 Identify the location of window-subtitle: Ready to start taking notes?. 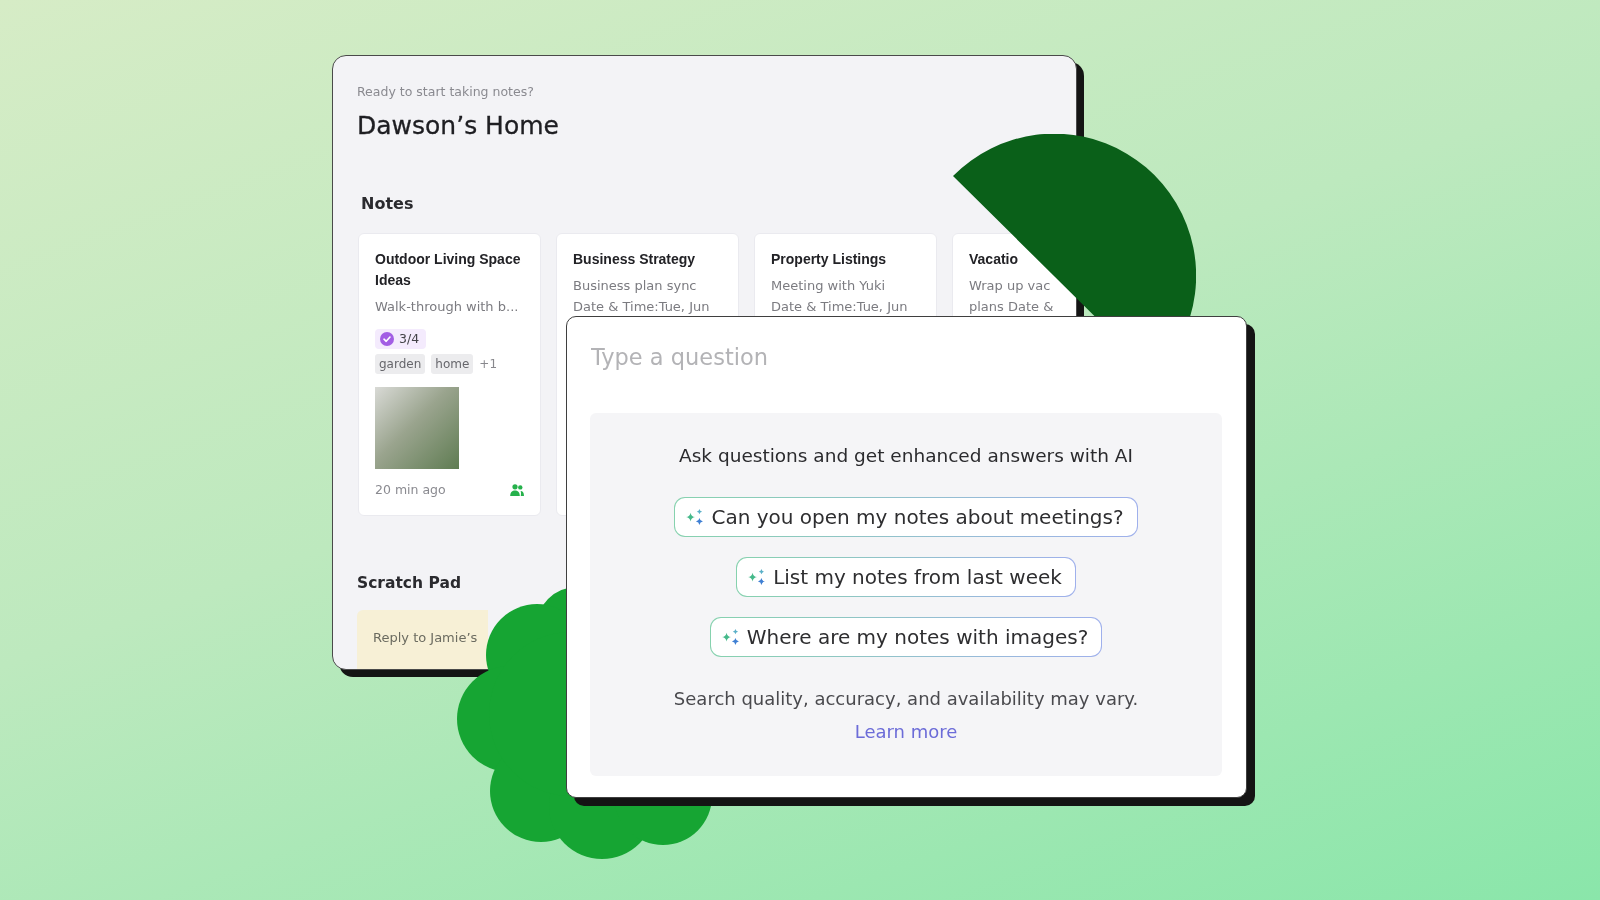
(445, 92).